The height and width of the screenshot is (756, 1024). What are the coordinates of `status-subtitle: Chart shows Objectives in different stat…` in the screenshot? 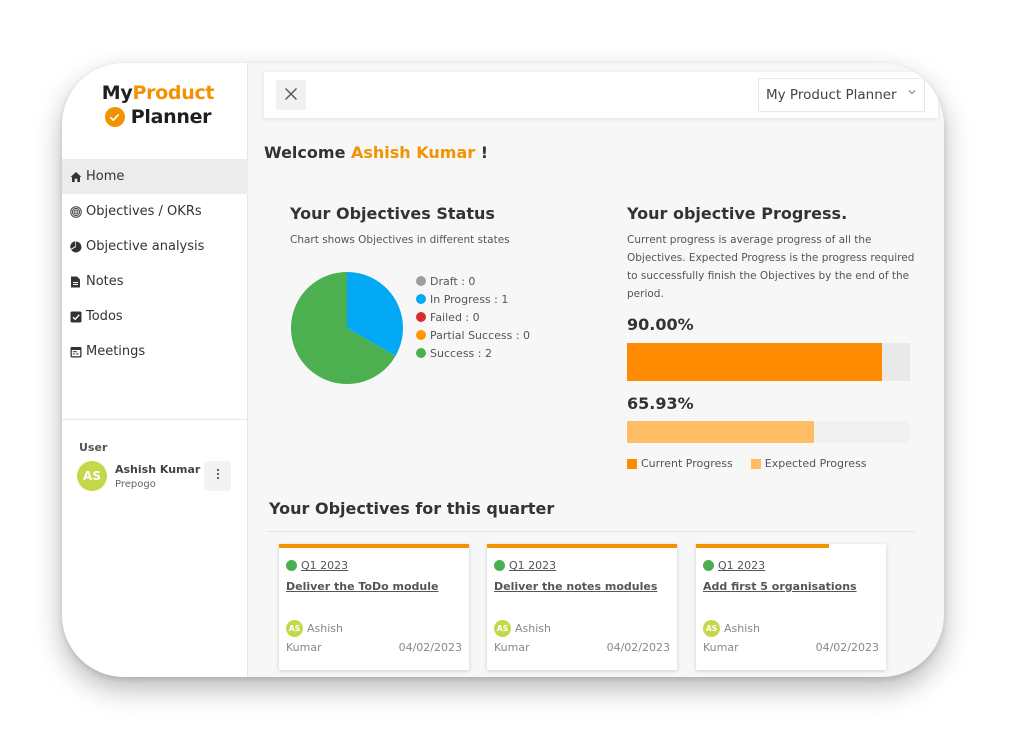 It's located at (400, 240).